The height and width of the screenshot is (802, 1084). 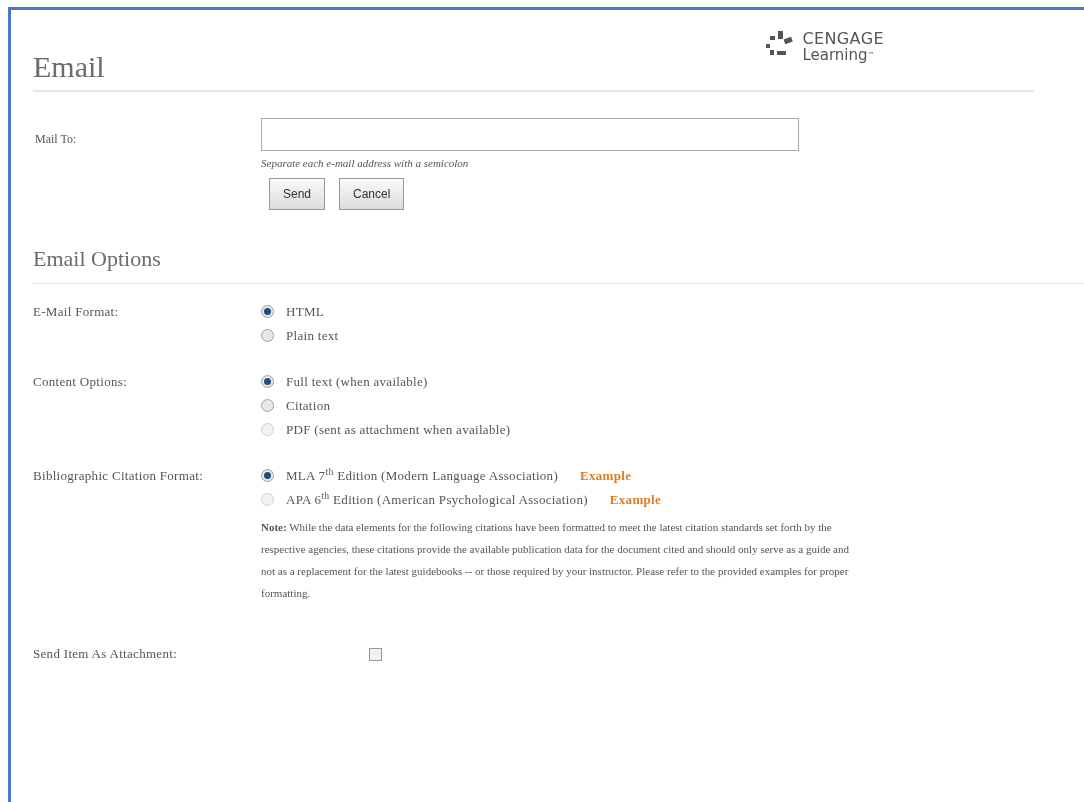 I want to click on radio-label: PDF (sent as attachment when available), so click(x=398, y=429).